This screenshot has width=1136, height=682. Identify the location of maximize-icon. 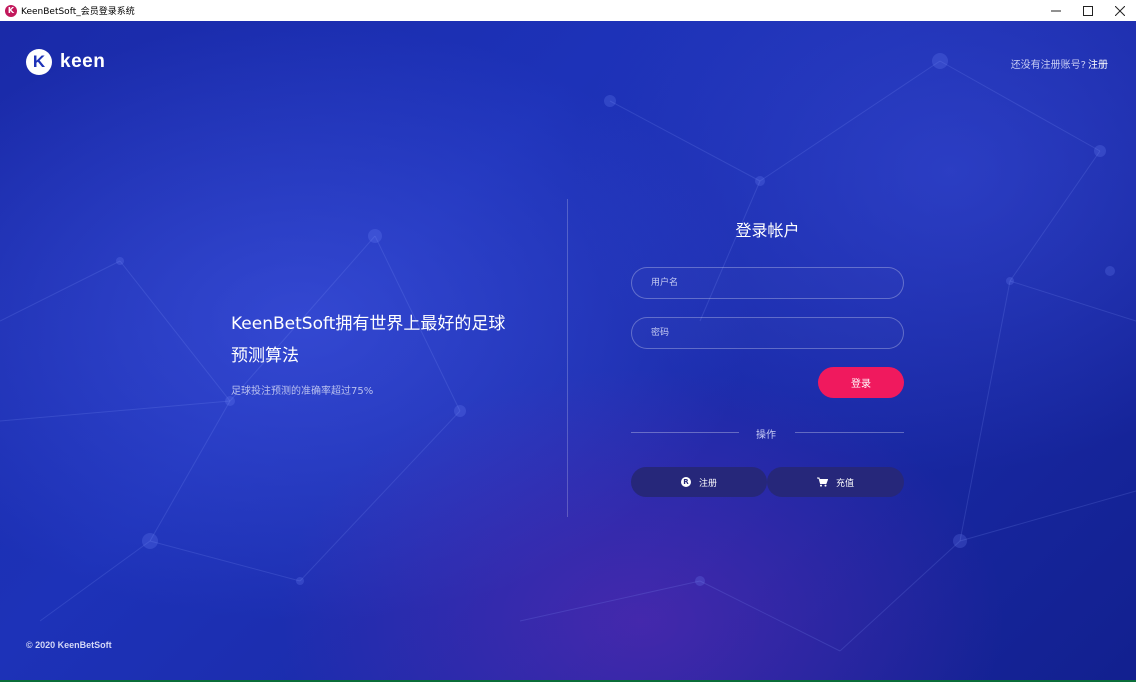
(1088, 10).